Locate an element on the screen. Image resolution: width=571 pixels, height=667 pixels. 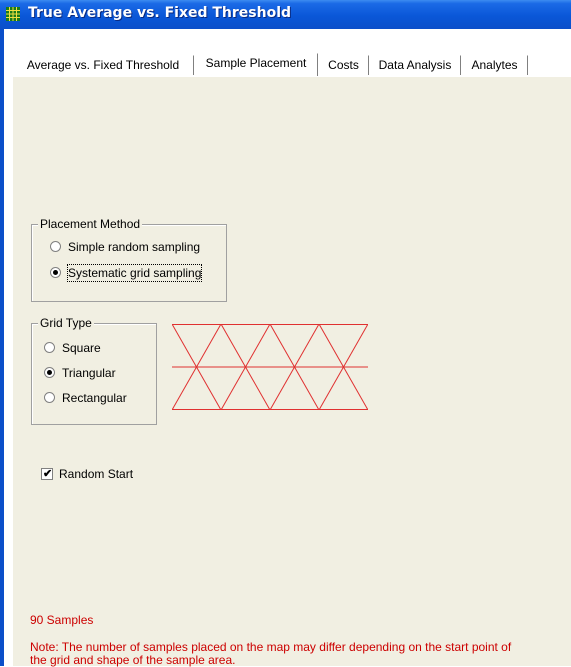
grid-icon is located at coordinates (13, 14).